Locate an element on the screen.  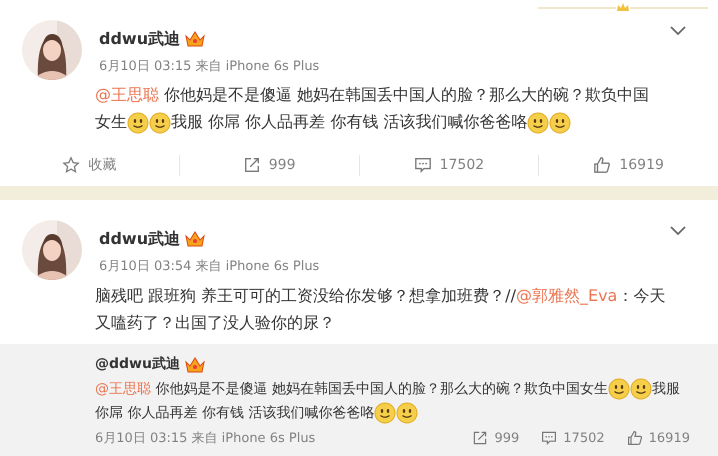
post-meta: 6月10日 03:54 来自 iPhone 6s Plus is located at coordinates (209, 267).